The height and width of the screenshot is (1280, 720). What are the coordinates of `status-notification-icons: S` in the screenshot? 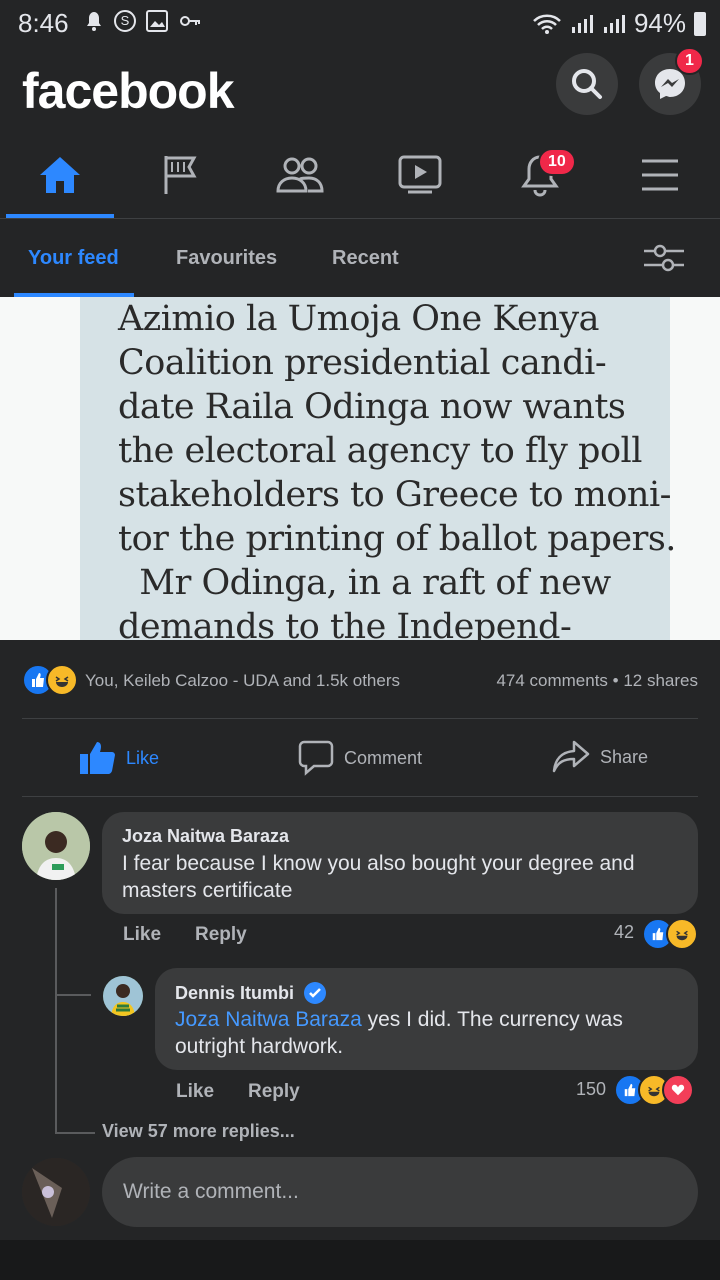 It's located at (143, 21).